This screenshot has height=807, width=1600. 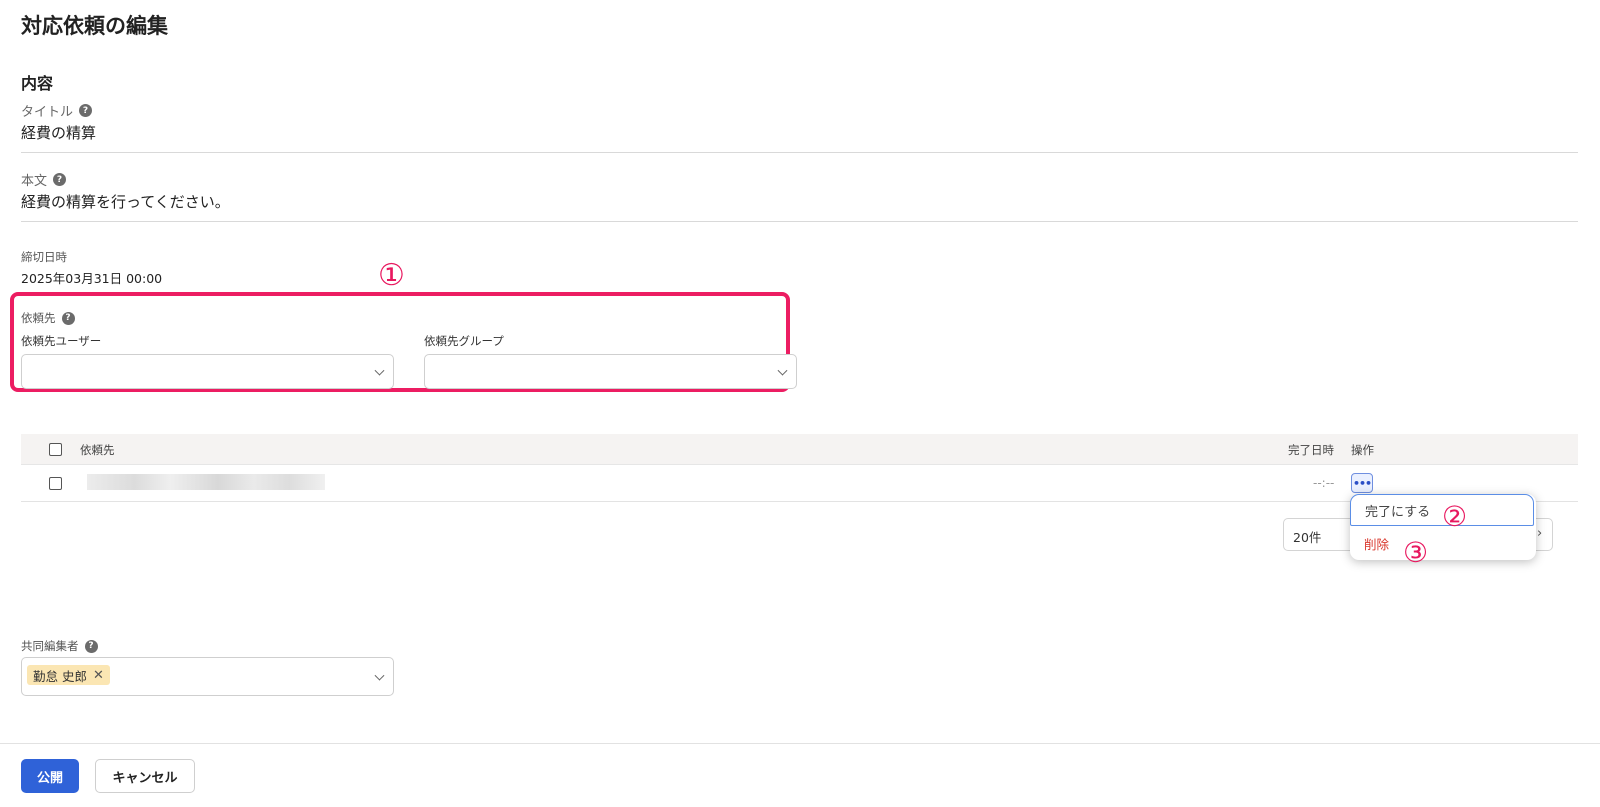 I want to click on table-row: --:-- •••, so click(x=799, y=483).